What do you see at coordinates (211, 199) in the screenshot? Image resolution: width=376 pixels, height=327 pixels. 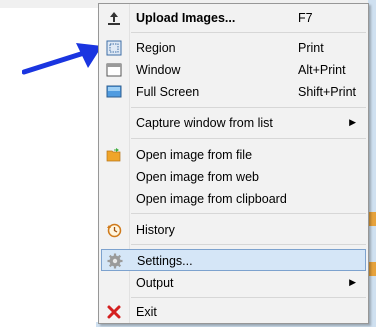 I see `menu-item-label: Open image from clipboard` at bounding box center [211, 199].